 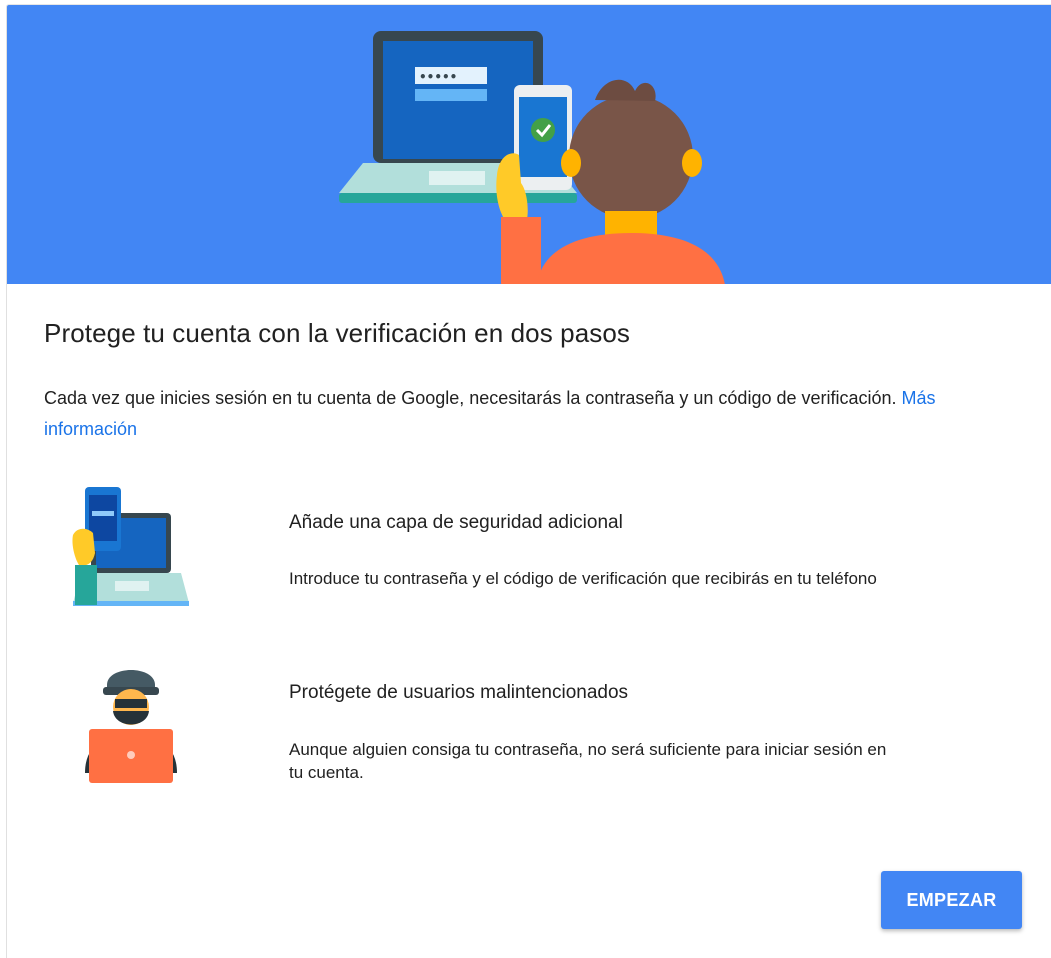 What do you see at coordinates (457, 178) in the screenshot?
I see `laptop-trackpad` at bounding box center [457, 178].